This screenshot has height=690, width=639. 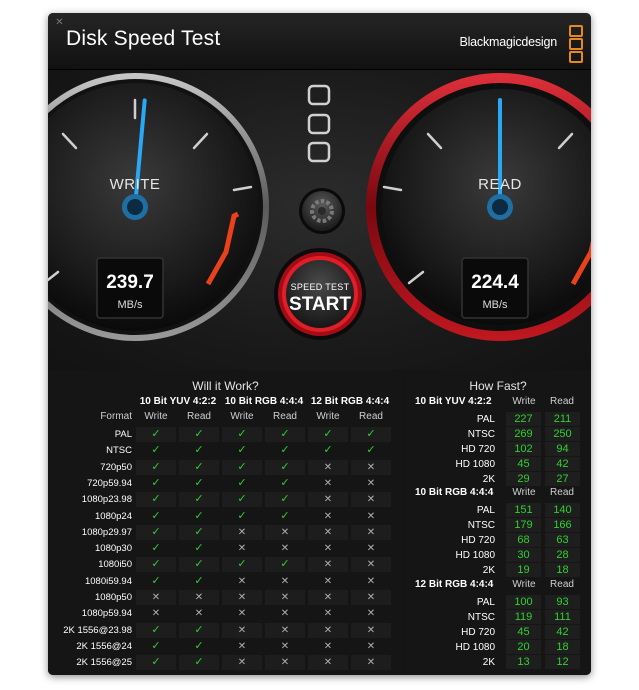 What do you see at coordinates (562, 555) in the screenshot?
I see `read-fps-value: 28` at bounding box center [562, 555].